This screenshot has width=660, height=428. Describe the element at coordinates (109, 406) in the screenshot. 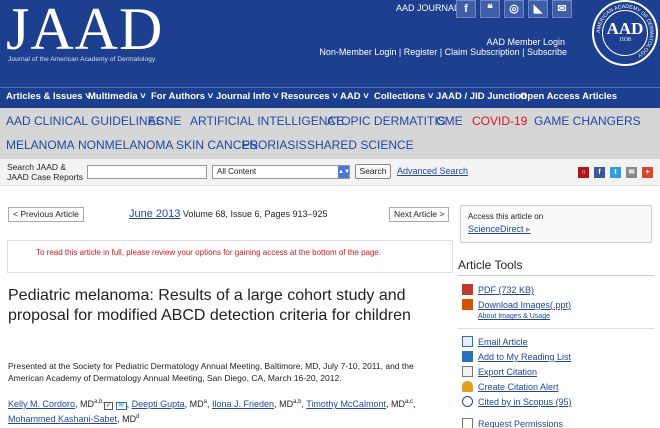

I see `corresponding-icon: ✓` at that location.